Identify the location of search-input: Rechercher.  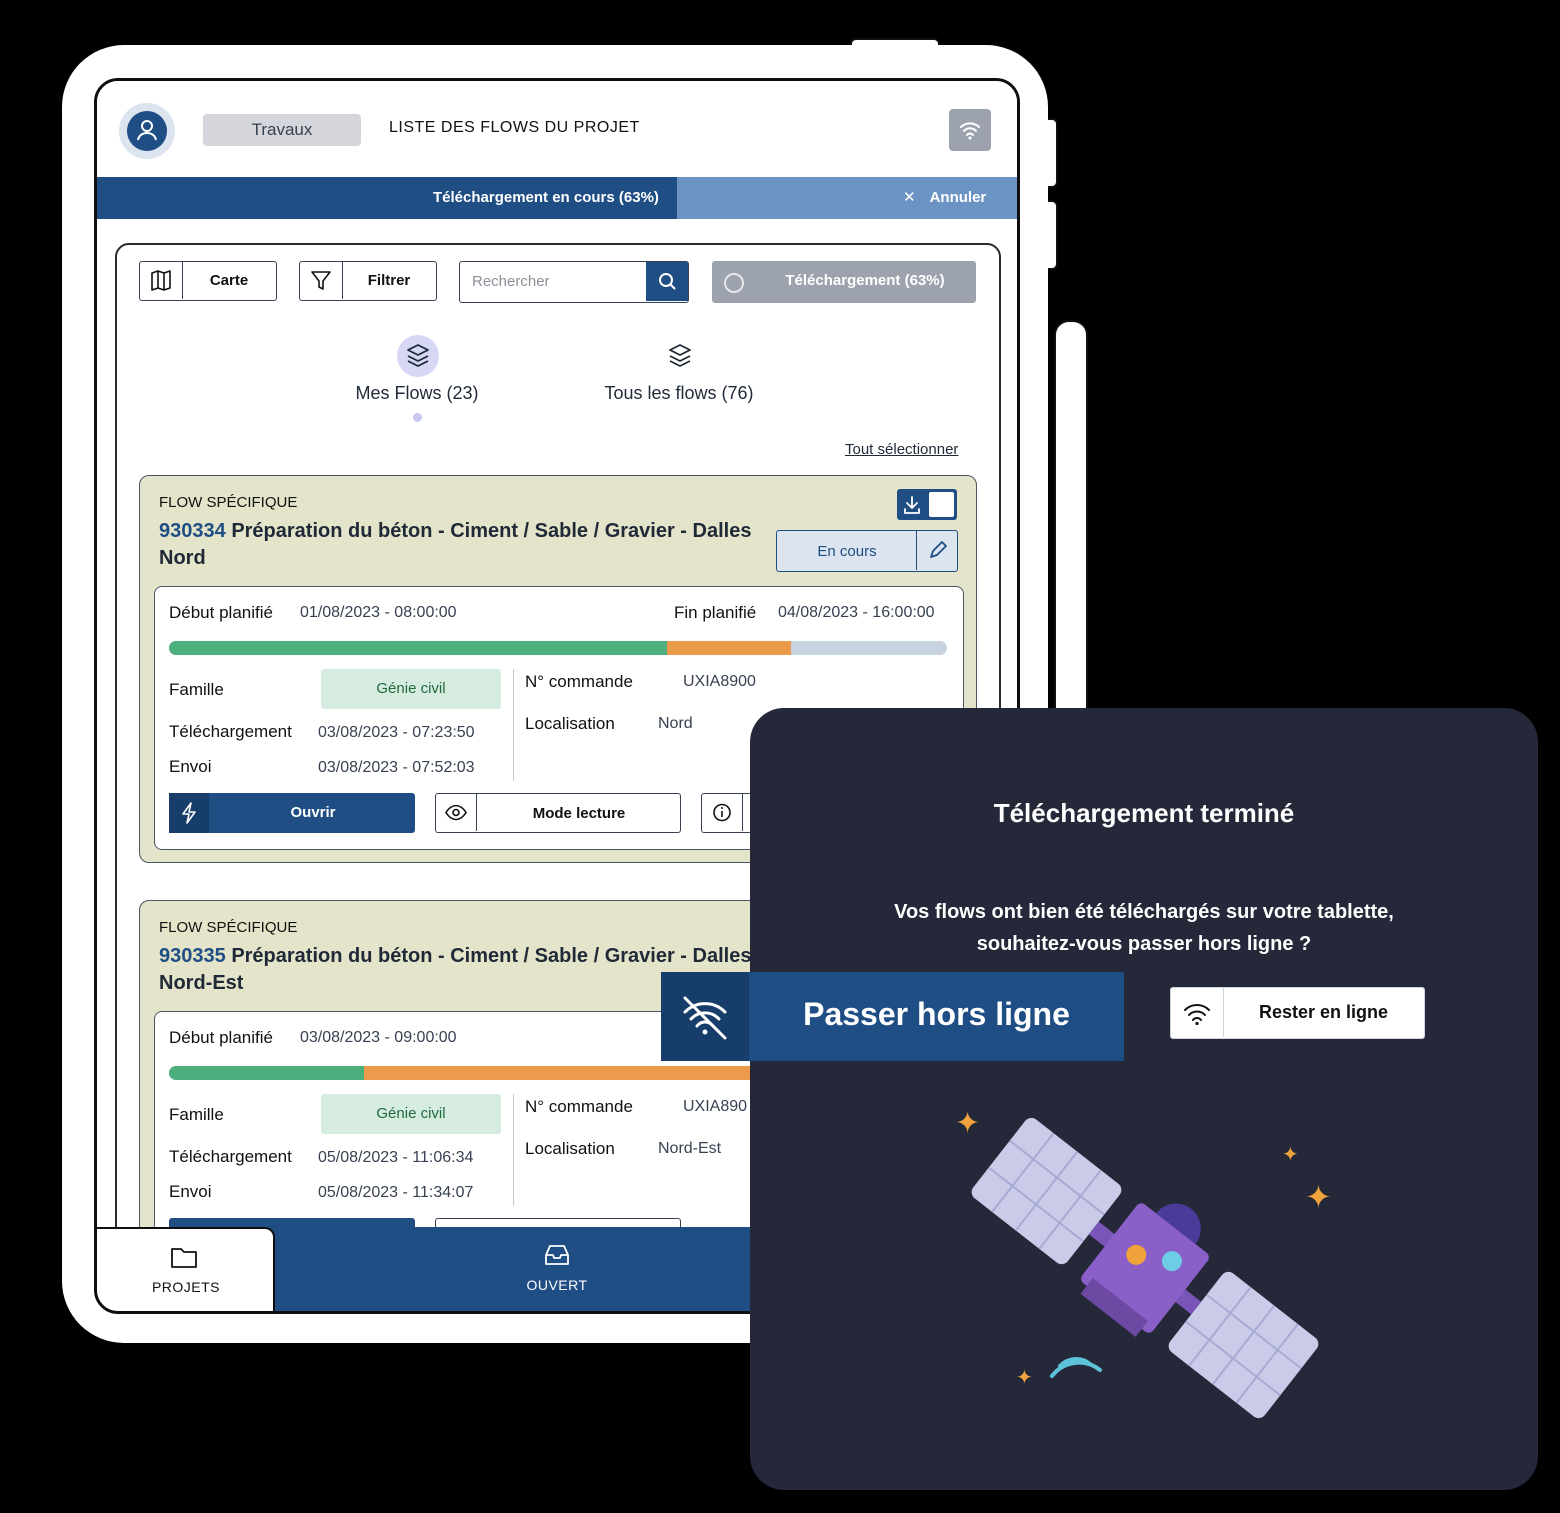
(574, 282).